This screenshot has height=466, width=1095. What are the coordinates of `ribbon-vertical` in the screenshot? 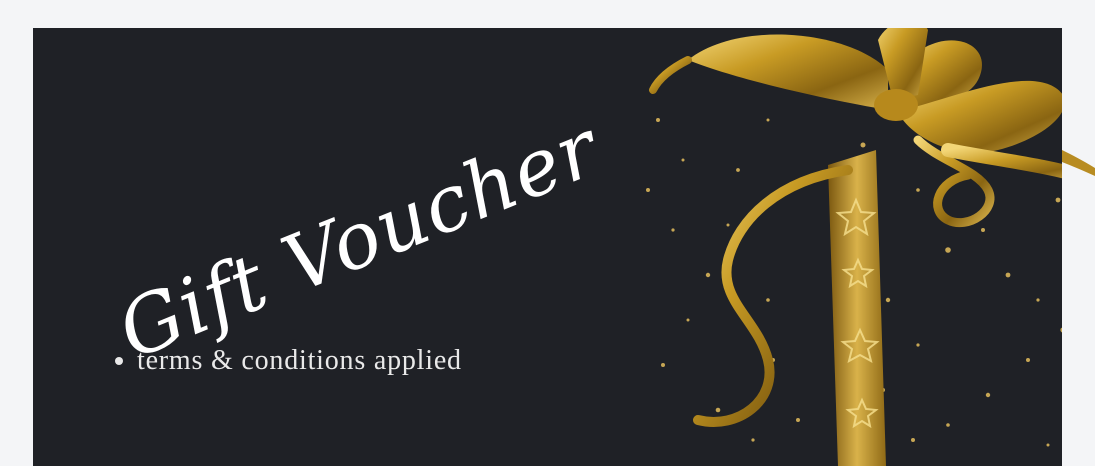 It's located at (857, 308).